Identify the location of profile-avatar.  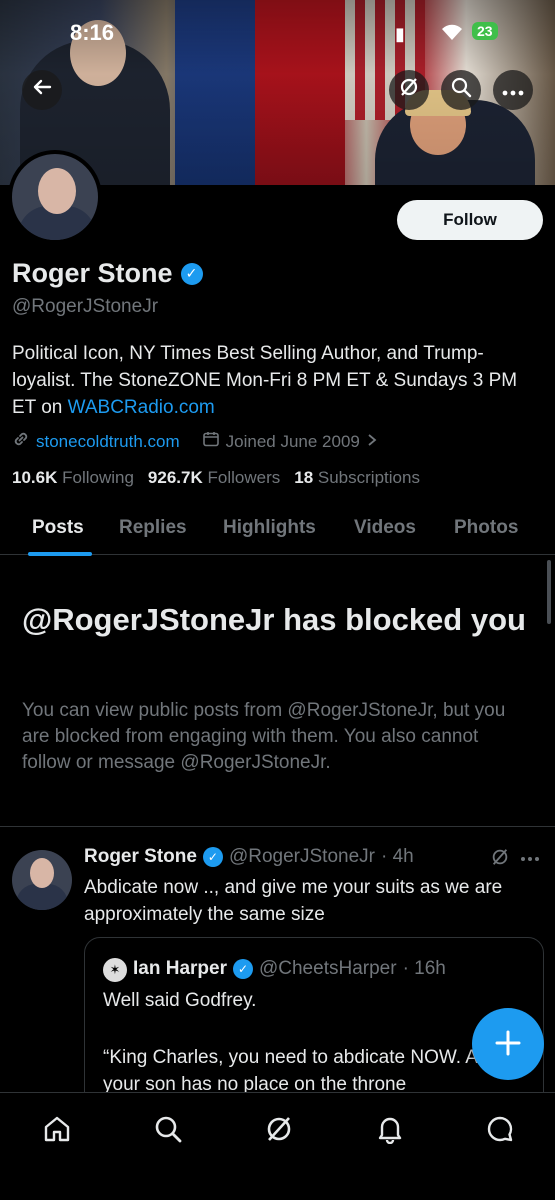
(55, 197).